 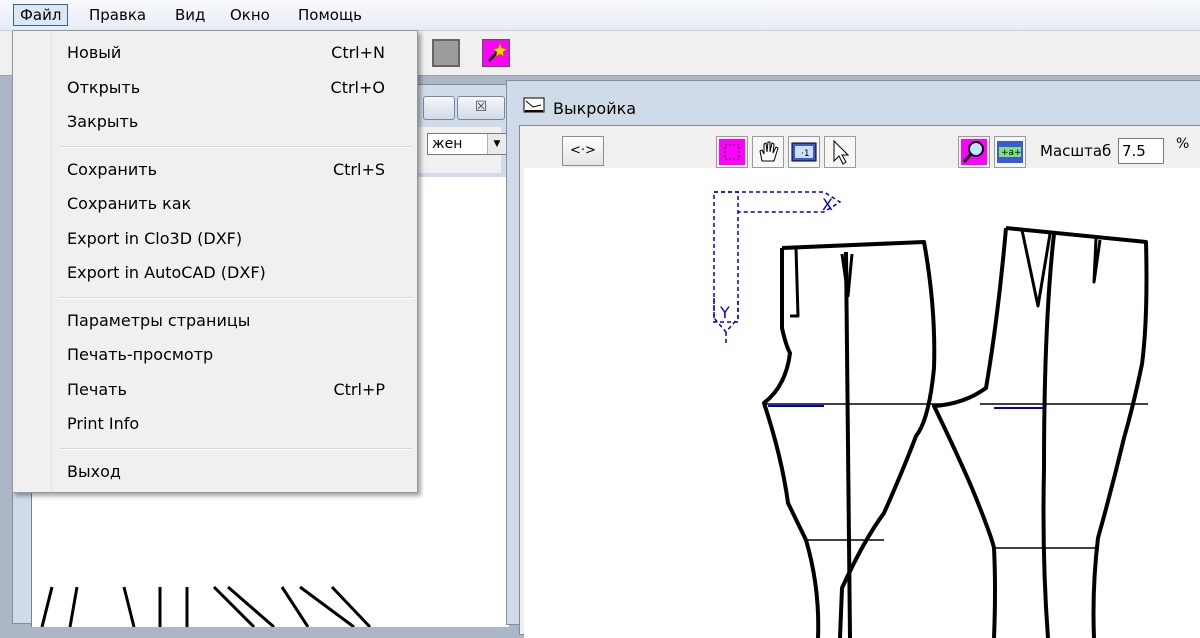 What do you see at coordinates (129, 203) in the screenshot?
I see `menu-item-label: Сохранить как` at bounding box center [129, 203].